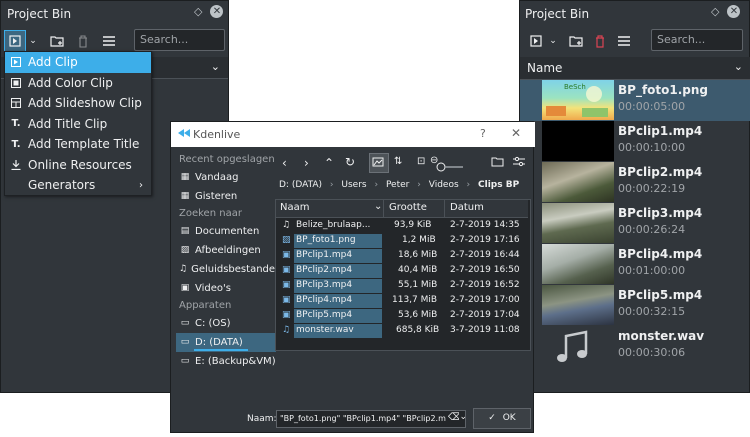  What do you see at coordinates (408, 207) in the screenshot?
I see `column-header-size: Grootte` at bounding box center [408, 207].